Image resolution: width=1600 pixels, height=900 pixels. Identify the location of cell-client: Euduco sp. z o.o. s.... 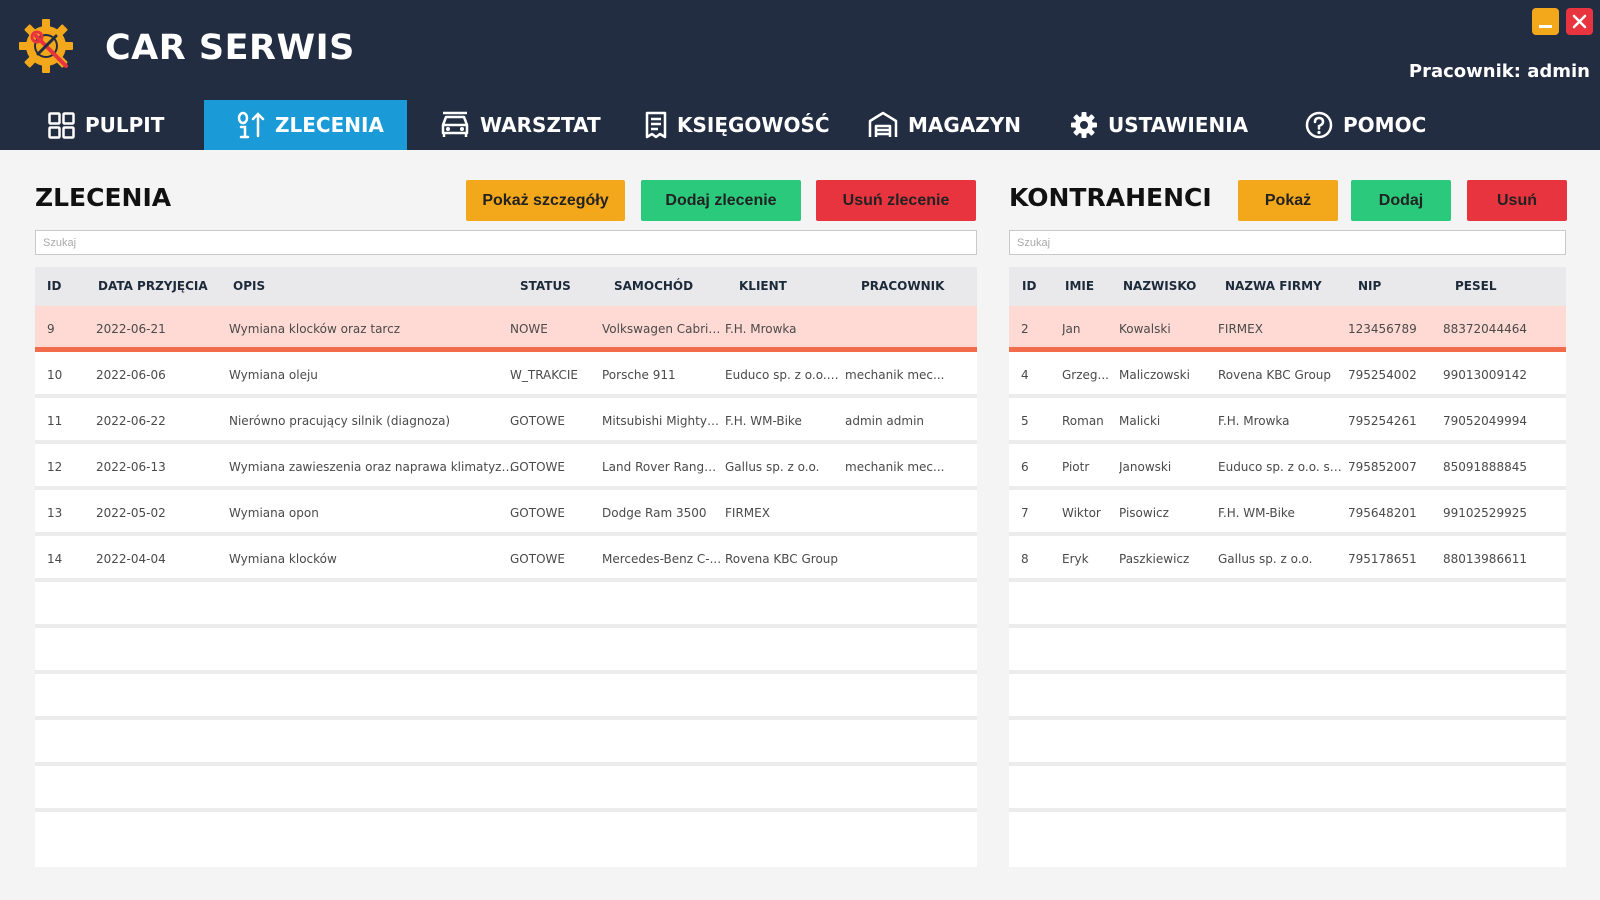
(782, 375).